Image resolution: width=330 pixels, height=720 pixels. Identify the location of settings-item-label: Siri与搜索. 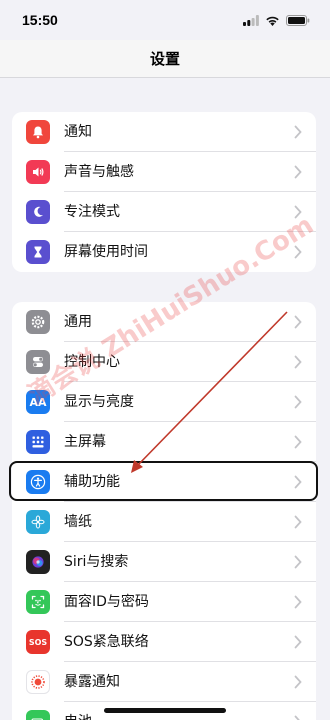
(96, 562).